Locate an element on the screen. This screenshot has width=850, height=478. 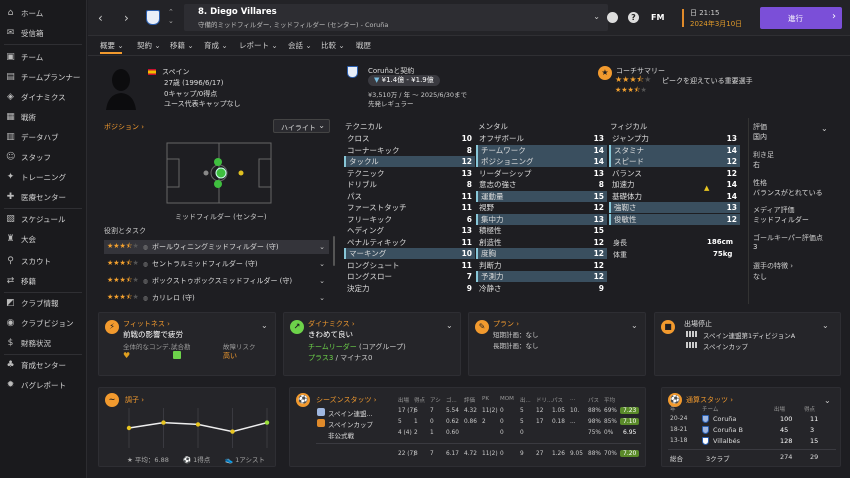
attr-row-mental: 運動量 15 is located at coordinates (541, 196).